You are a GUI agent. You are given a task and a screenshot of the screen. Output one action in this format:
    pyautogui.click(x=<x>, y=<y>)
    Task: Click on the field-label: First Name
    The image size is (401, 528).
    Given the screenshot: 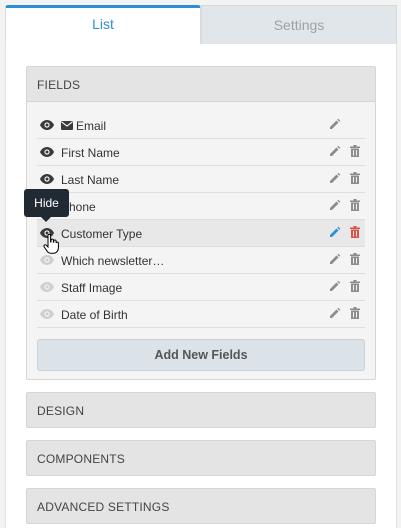 What is the action you would take?
    pyautogui.click(x=90, y=153)
    